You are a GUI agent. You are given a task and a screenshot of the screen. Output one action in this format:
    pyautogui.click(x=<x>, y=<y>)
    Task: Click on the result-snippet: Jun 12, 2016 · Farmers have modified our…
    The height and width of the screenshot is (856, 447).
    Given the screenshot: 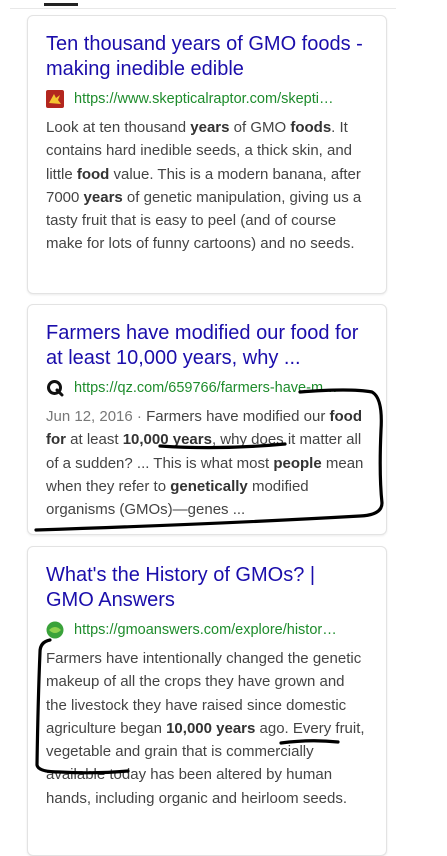 What is the action you would take?
    pyautogui.click(x=205, y=463)
    